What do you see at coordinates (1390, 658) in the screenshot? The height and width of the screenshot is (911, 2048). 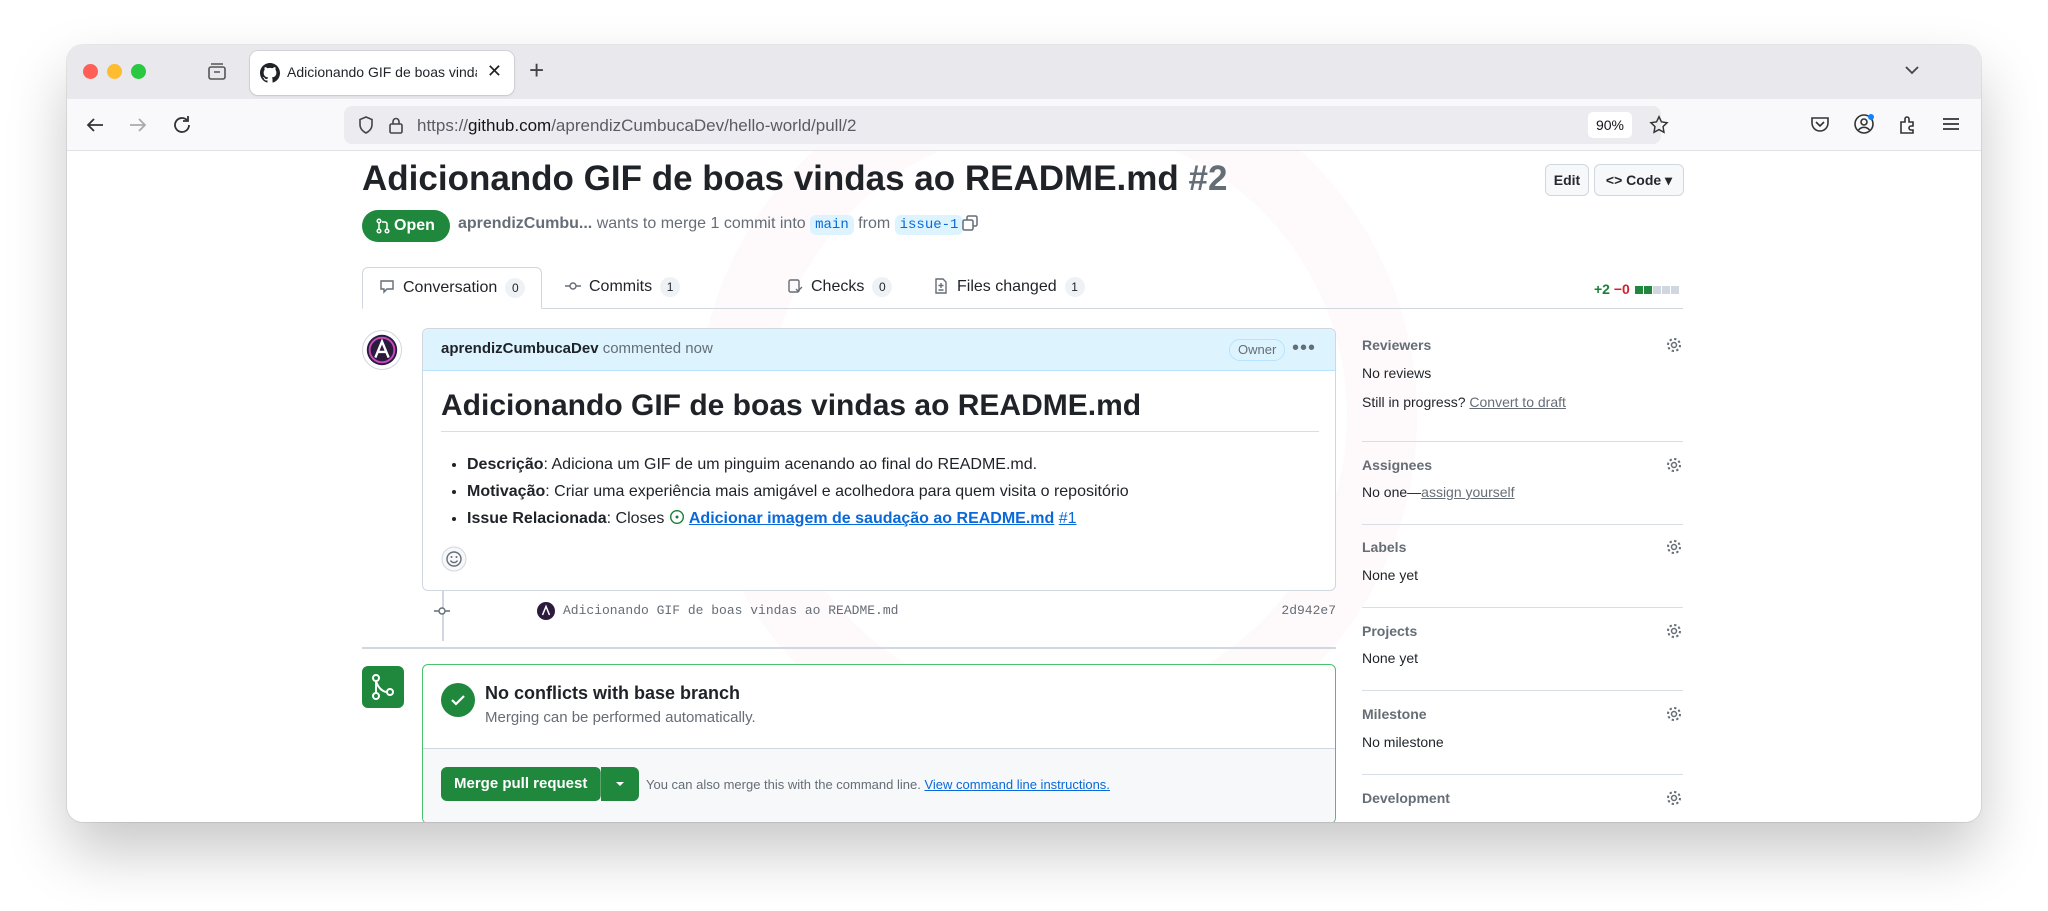 I see `projects-value: None yet` at bounding box center [1390, 658].